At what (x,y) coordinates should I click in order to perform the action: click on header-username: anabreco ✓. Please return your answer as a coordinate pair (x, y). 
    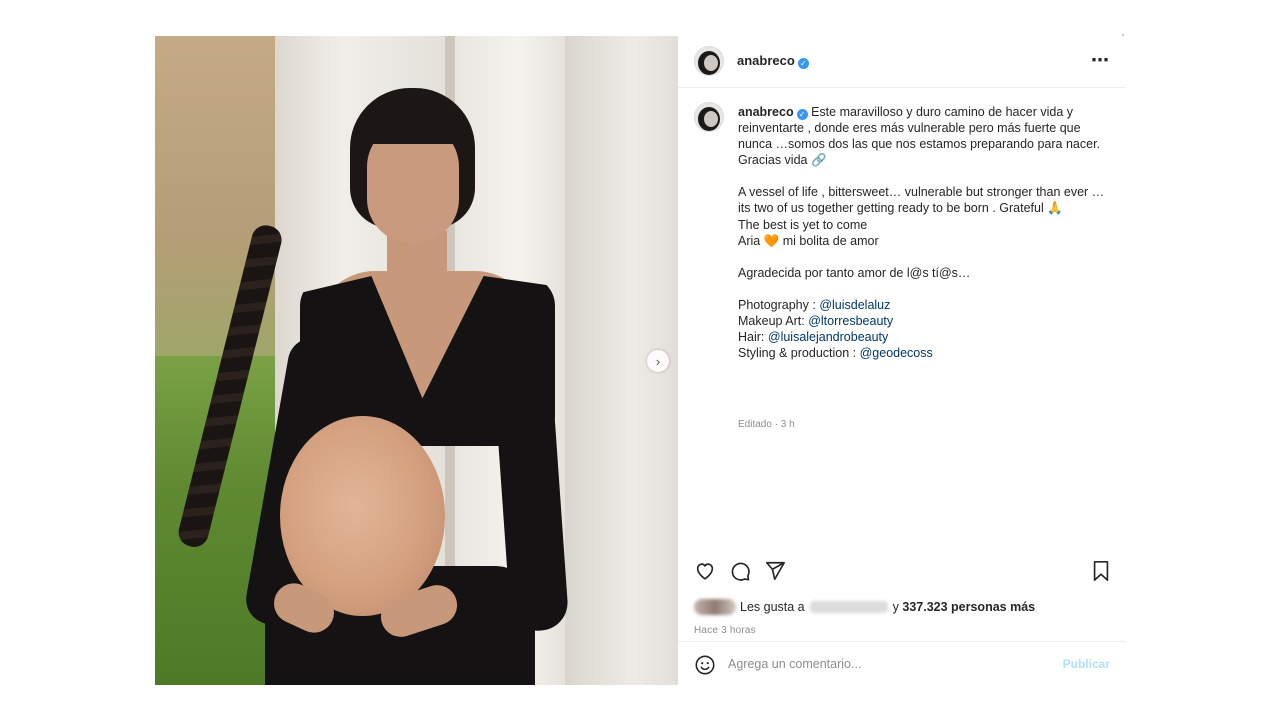
    Looking at the image, I should click on (773, 61).